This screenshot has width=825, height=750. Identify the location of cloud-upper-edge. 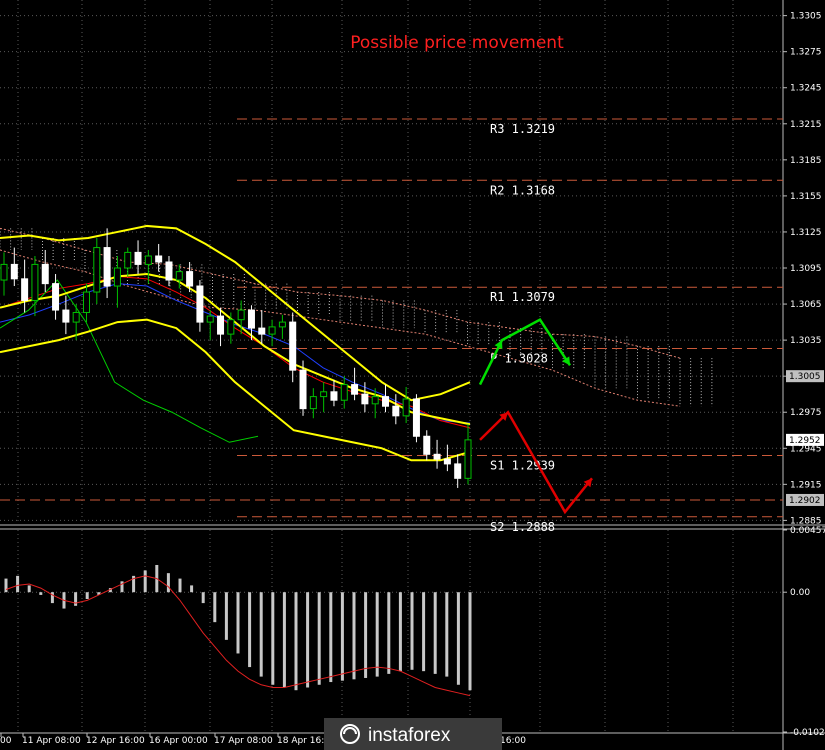
(340, 293).